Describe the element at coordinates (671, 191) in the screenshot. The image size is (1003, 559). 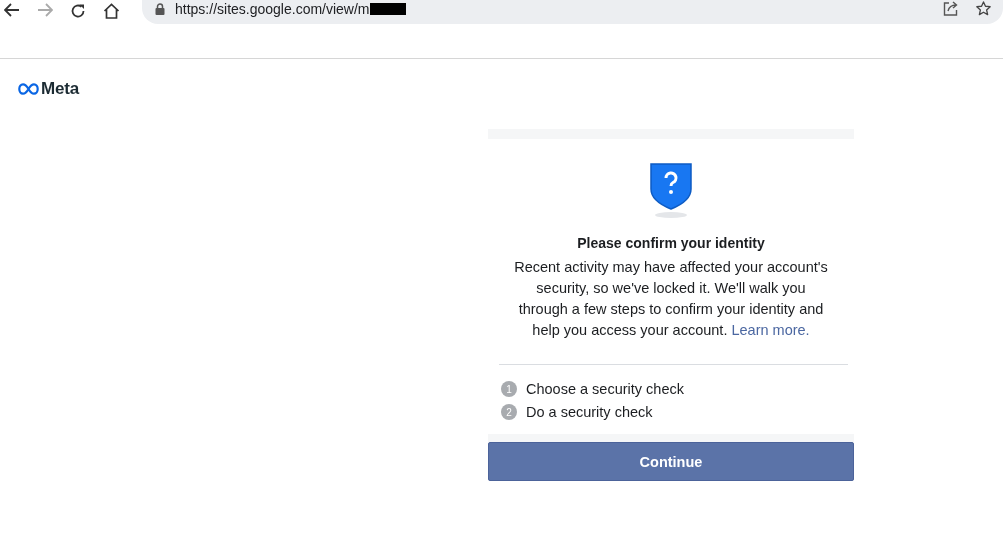
I see `shield-question-icon` at that location.